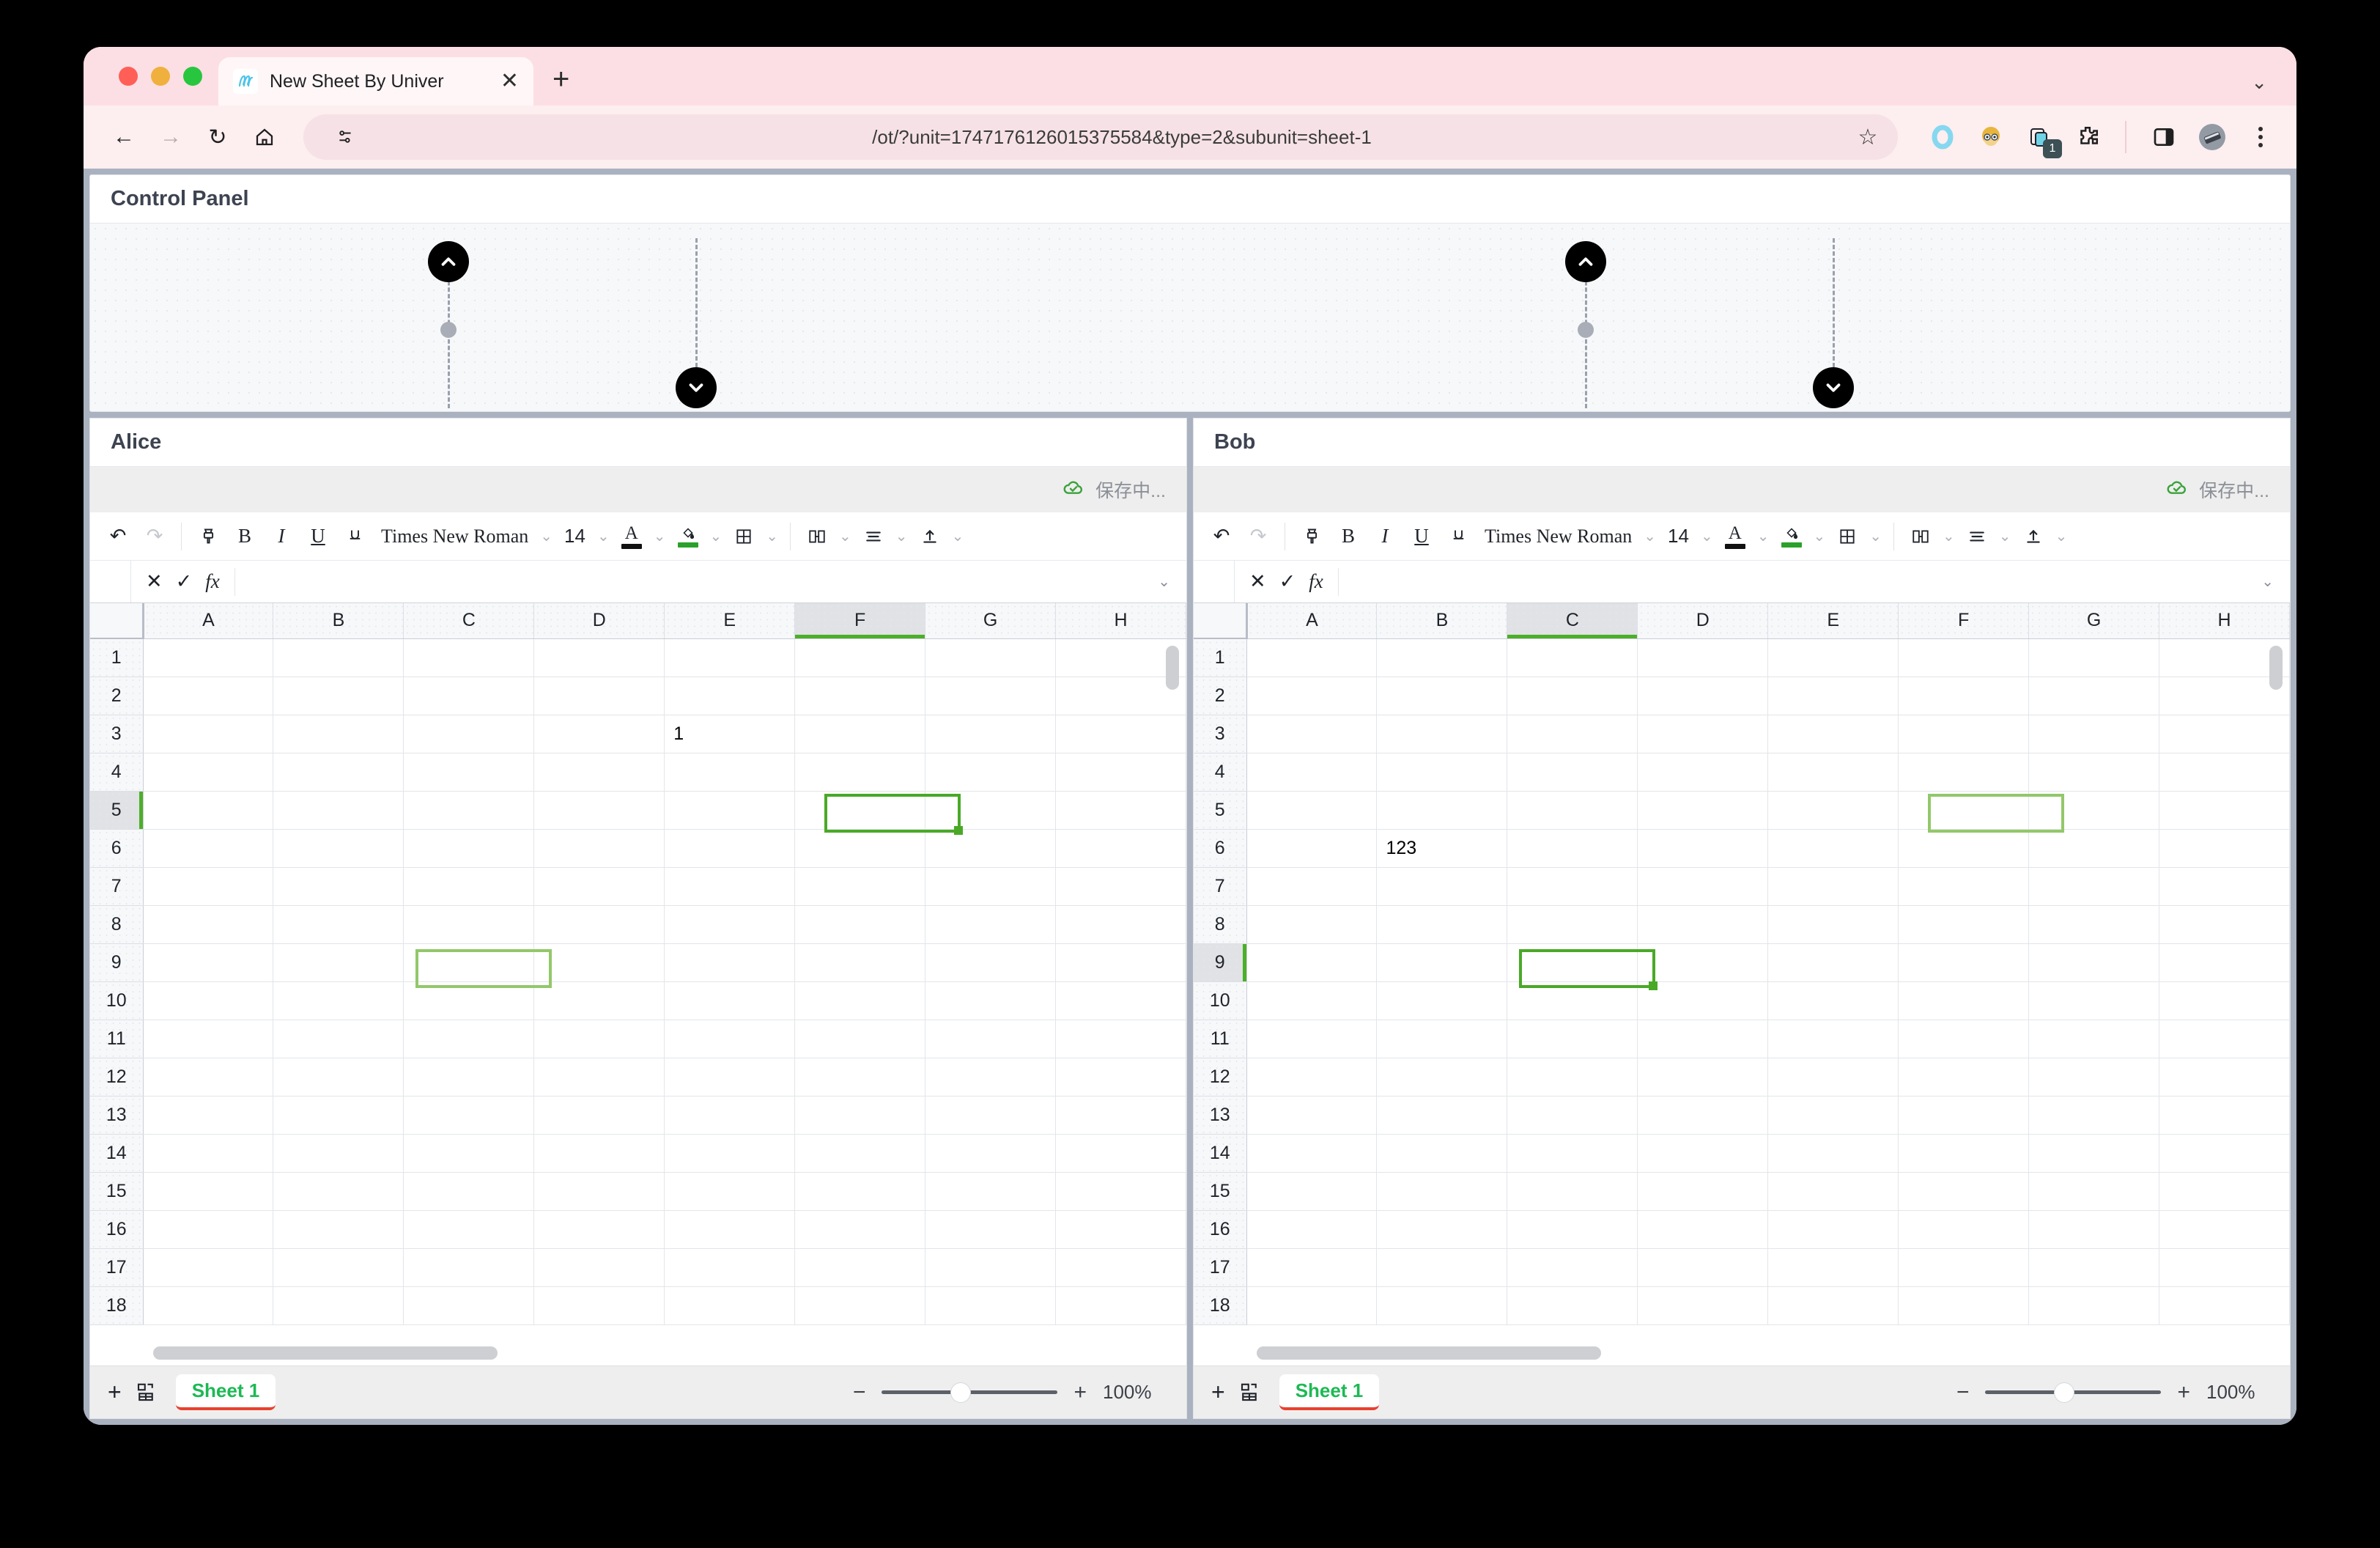 This screenshot has width=2380, height=1548. What do you see at coordinates (599, 1077) in the screenshot?
I see `cell-D12` at bounding box center [599, 1077].